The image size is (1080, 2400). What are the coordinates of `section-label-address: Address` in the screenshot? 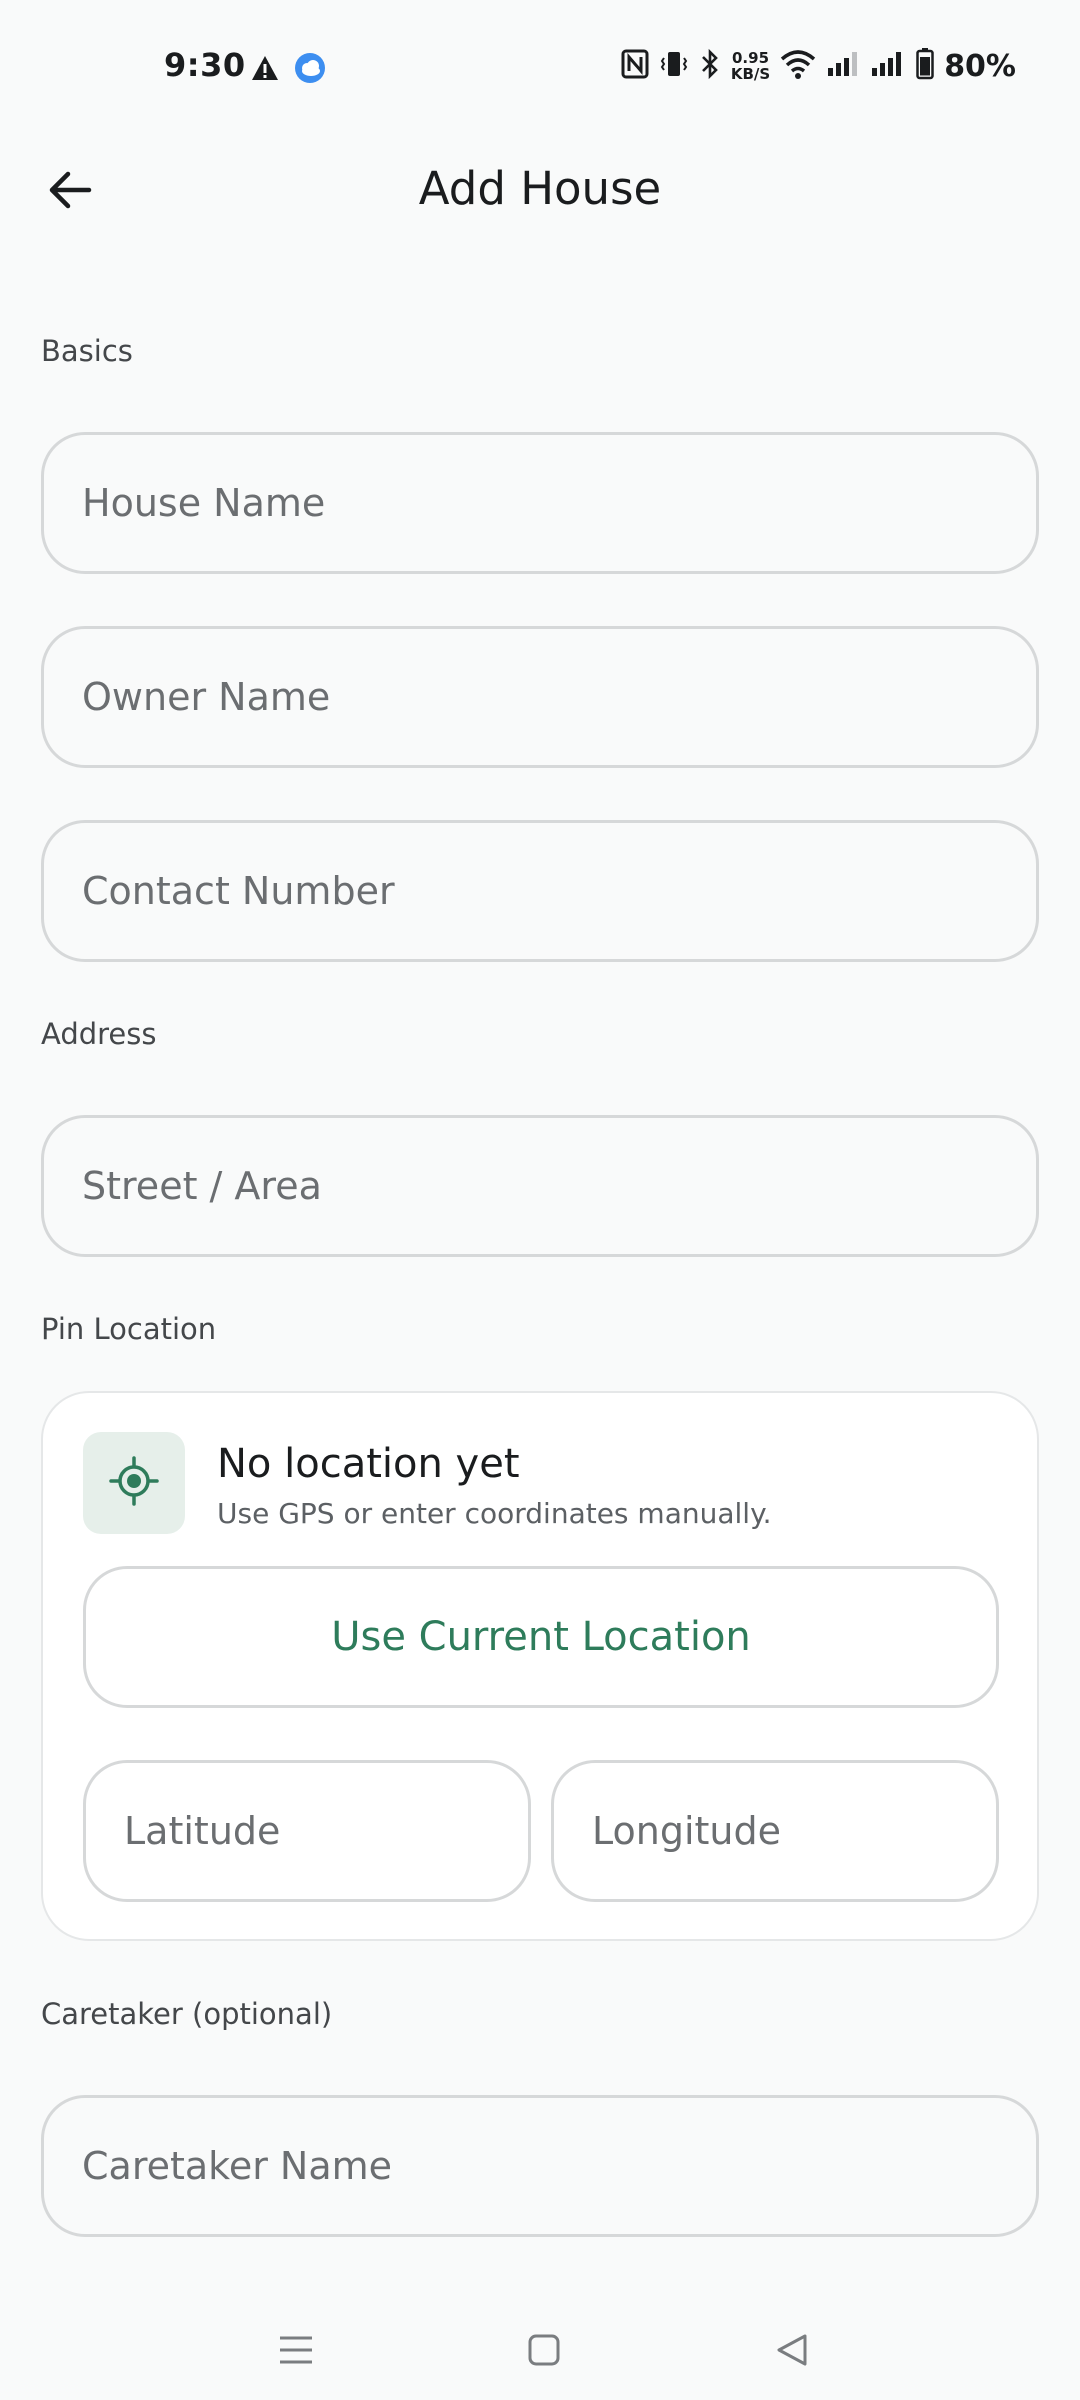 It's located at (99, 1034).